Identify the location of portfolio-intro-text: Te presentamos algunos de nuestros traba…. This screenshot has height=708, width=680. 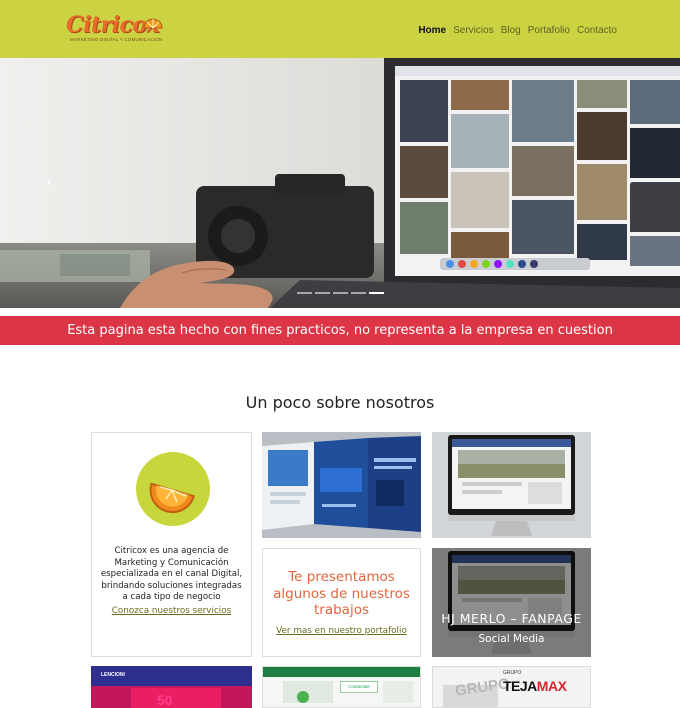
(341, 593).